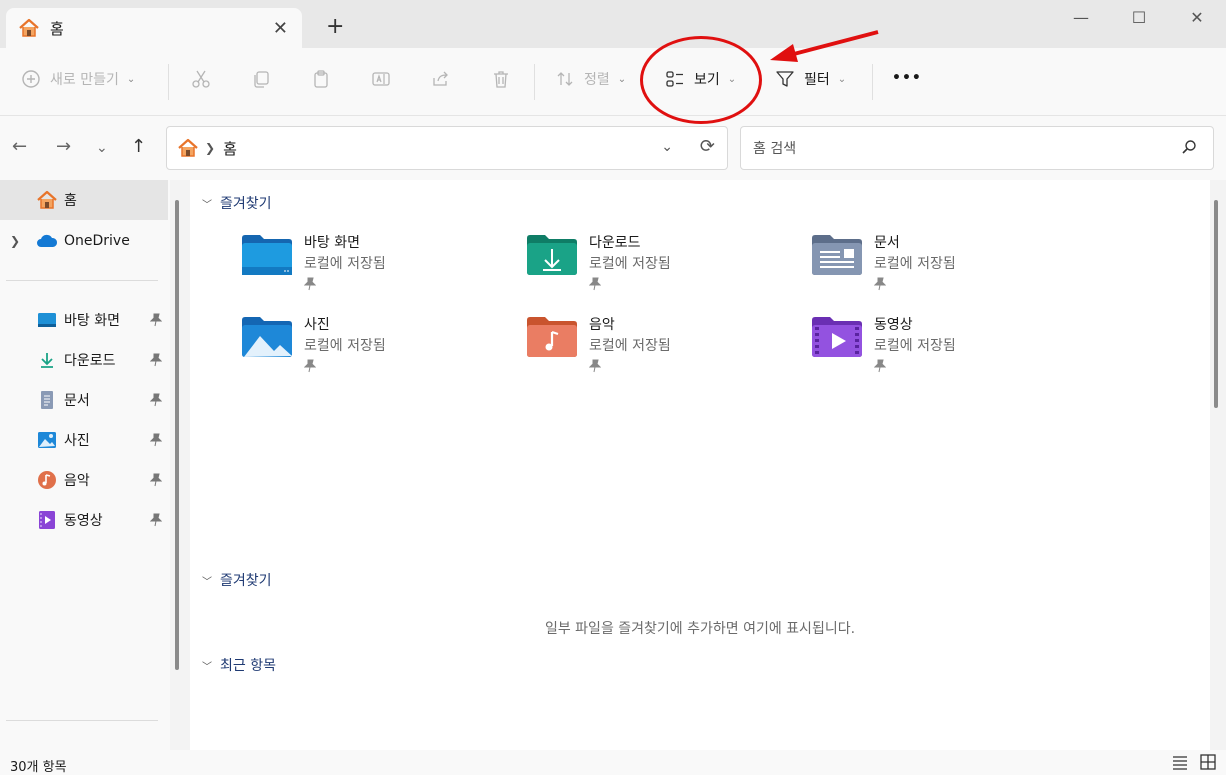 The image size is (1226, 775). Describe the element at coordinates (824, 46) in the screenshot. I see `annotation-arrow` at that location.